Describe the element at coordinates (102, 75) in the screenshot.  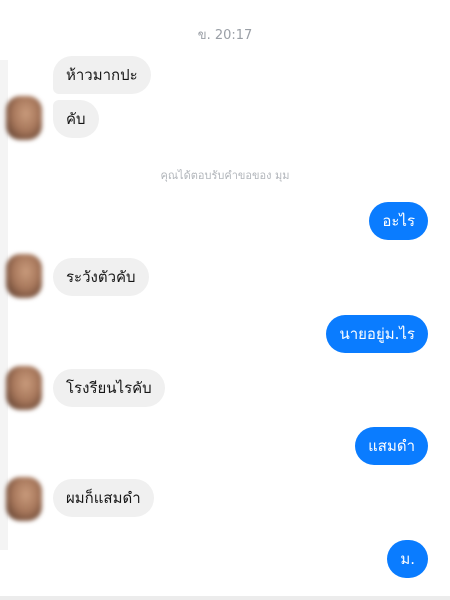
I see `incoming-message: ห้าวมากปะ` at that location.